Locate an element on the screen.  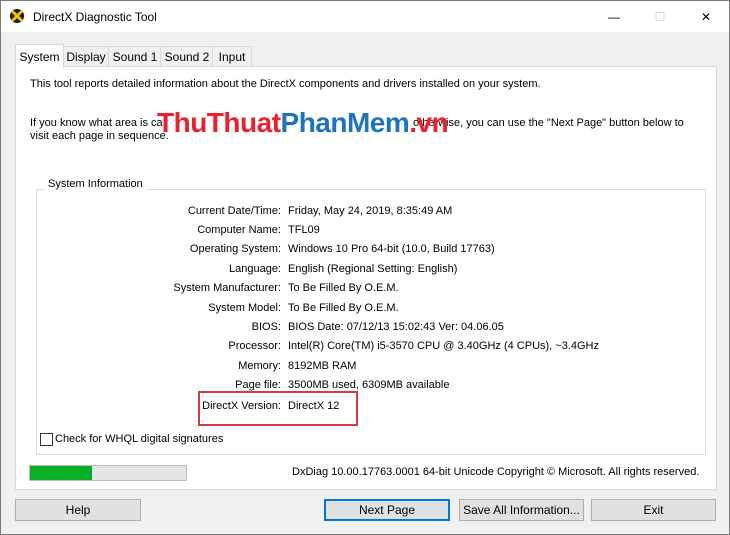
help-button: Help is located at coordinates (78, 510).